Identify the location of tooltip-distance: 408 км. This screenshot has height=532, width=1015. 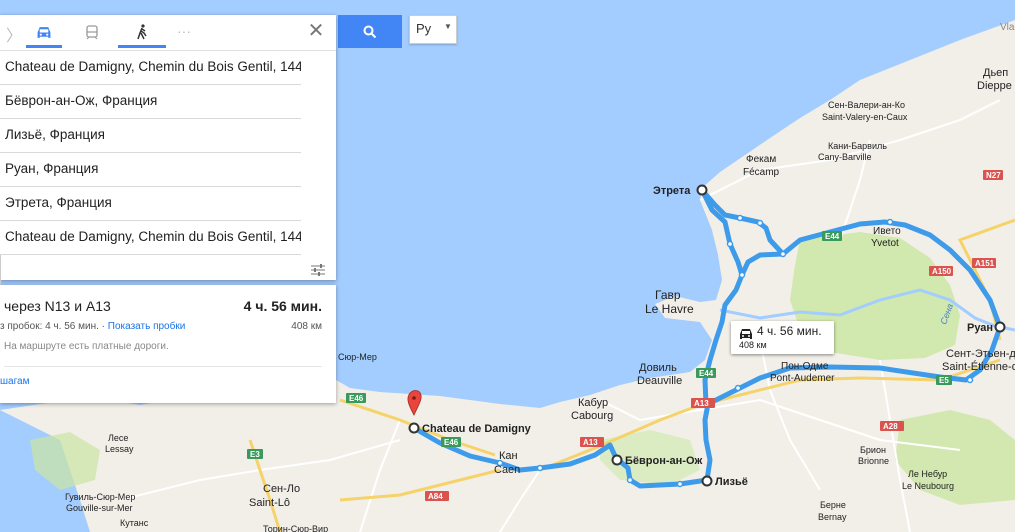
(753, 345).